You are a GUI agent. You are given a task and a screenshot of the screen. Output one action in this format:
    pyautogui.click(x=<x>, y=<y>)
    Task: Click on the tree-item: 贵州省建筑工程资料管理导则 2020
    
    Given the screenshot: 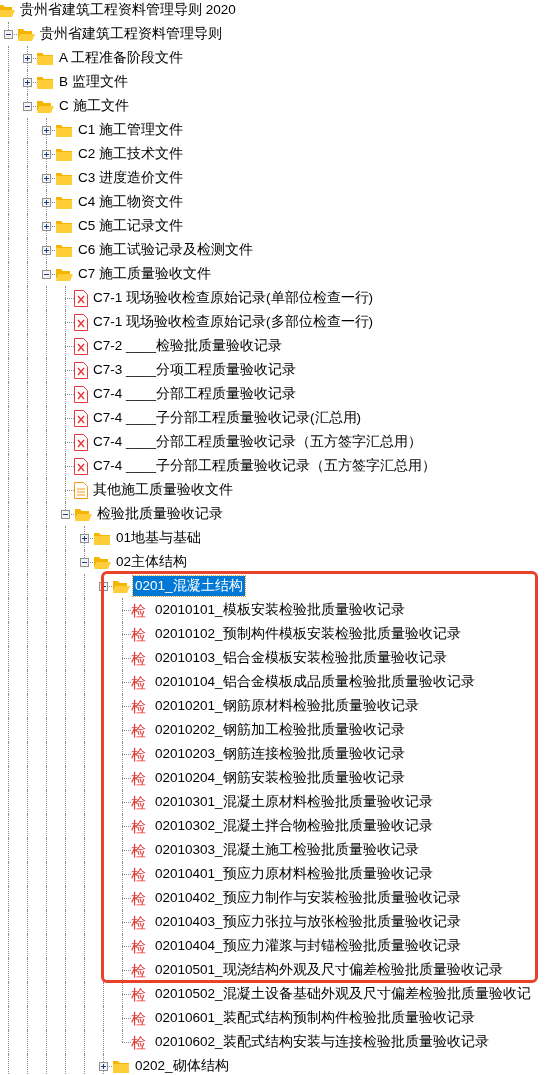 What is the action you would take?
    pyautogui.click(x=128, y=10)
    